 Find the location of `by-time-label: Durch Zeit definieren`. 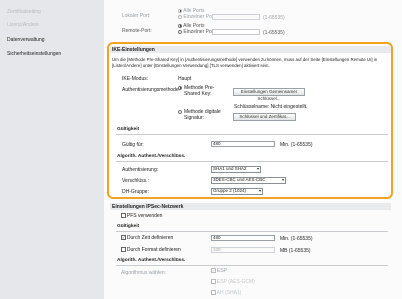

by-time-label: Durch Zeit definieren is located at coordinates (150, 238).